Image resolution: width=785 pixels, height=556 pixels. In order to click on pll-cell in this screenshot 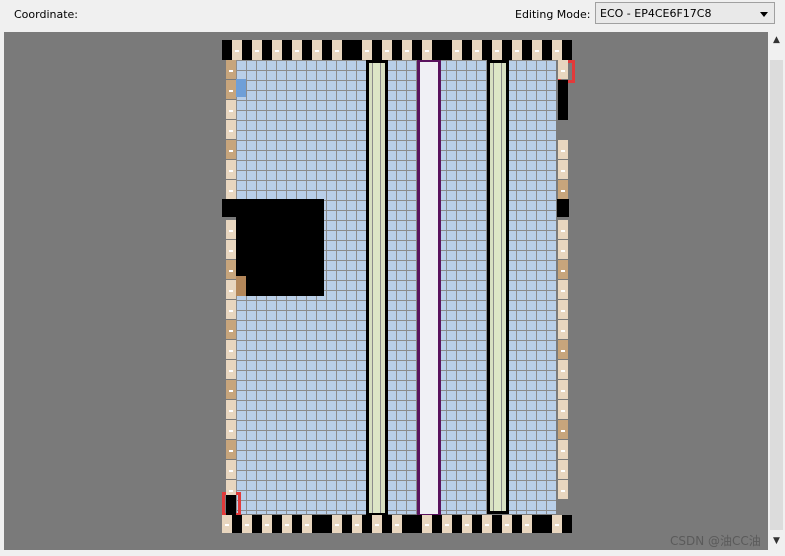, I will do `click(241, 88)`.